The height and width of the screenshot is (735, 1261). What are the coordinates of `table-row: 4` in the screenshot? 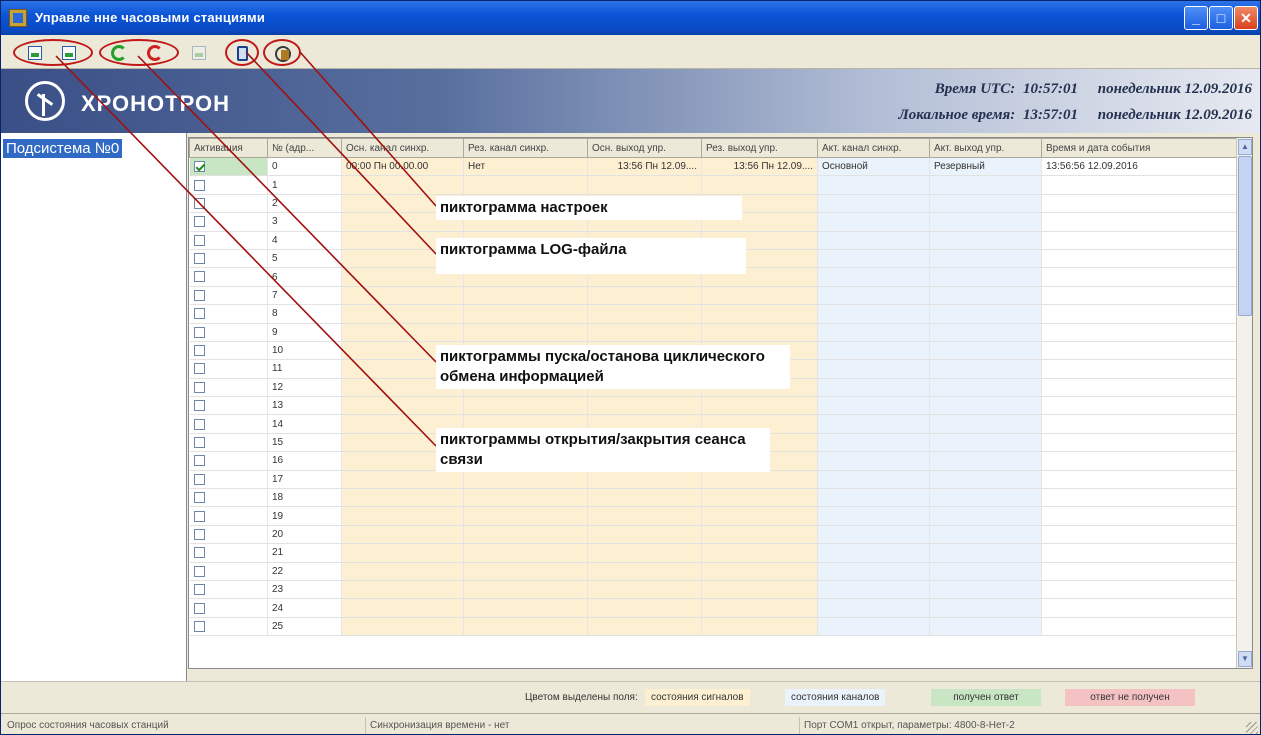 It's located at (713, 240).